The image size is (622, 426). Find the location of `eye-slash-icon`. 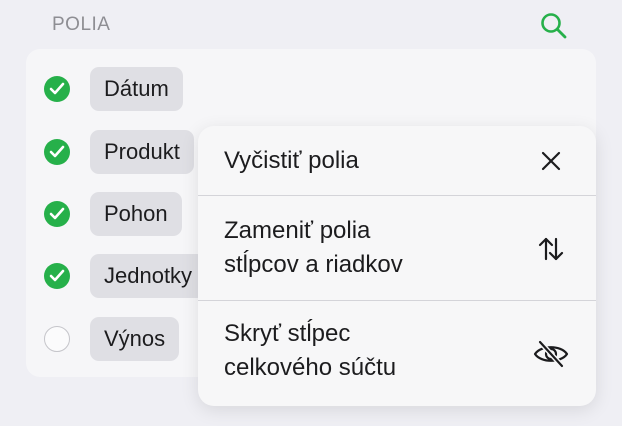

eye-slash-icon is located at coordinates (551, 354).